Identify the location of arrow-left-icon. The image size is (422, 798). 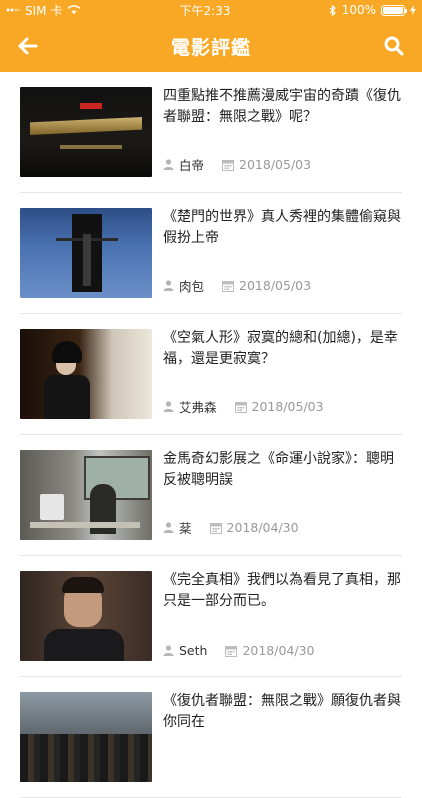
(28, 46).